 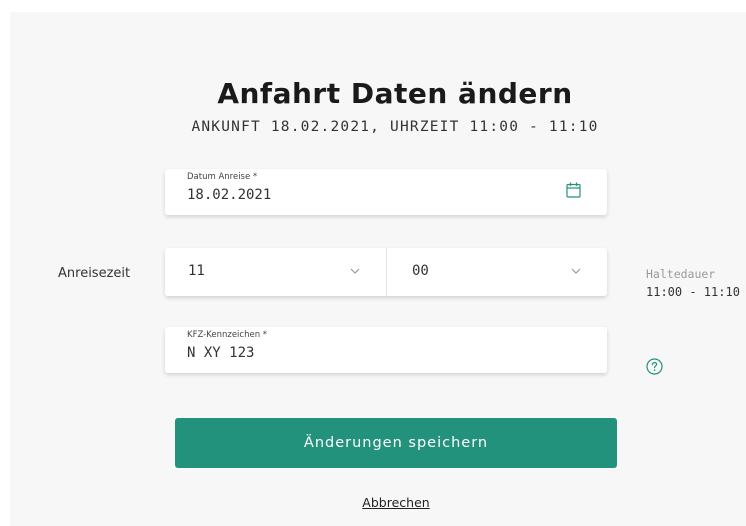 What do you see at coordinates (396, 443) in the screenshot?
I see `save-changes-button: Änderungen speichern` at bounding box center [396, 443].